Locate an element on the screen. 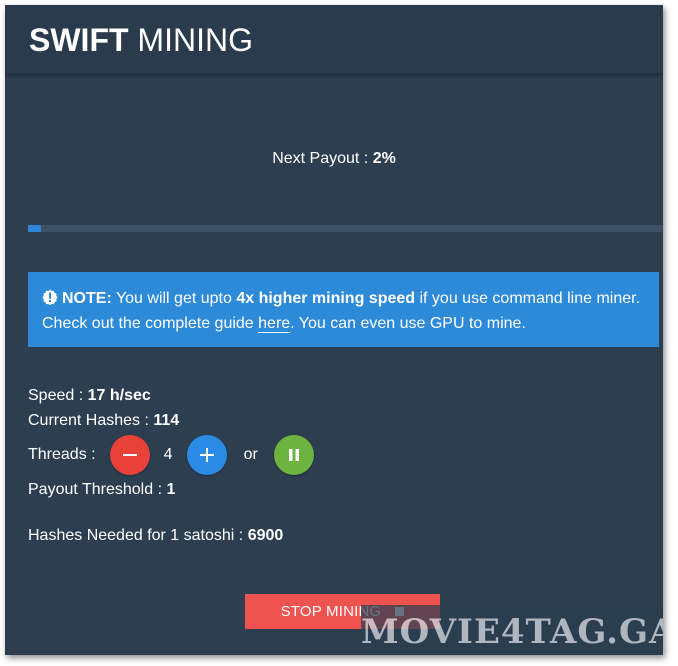  exclamation-circle-icon is located at coordinates (50, 297).